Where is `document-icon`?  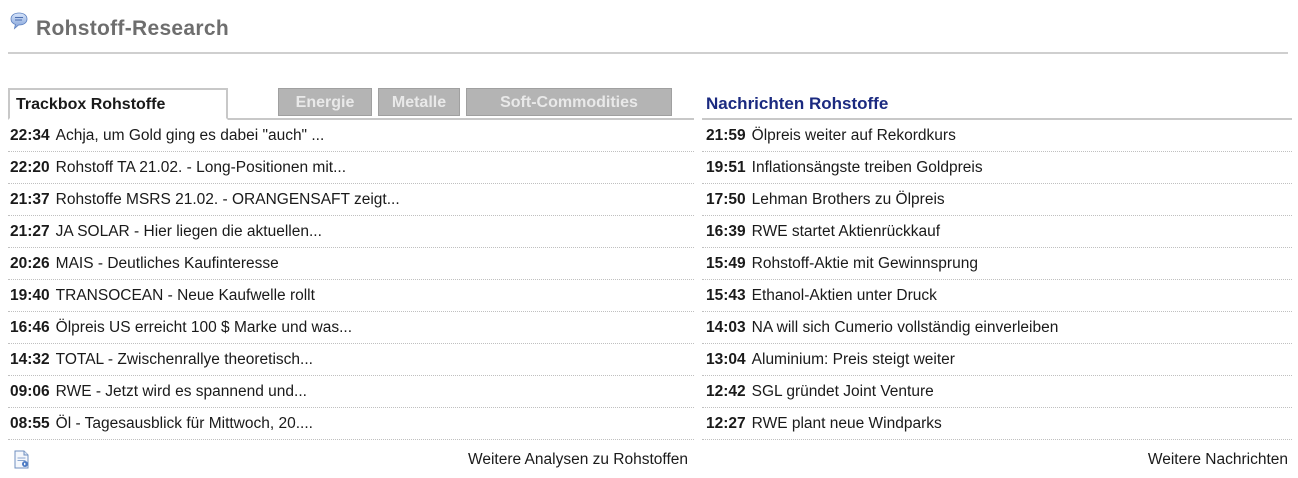 document-icon is located at coordinates (22, 459).